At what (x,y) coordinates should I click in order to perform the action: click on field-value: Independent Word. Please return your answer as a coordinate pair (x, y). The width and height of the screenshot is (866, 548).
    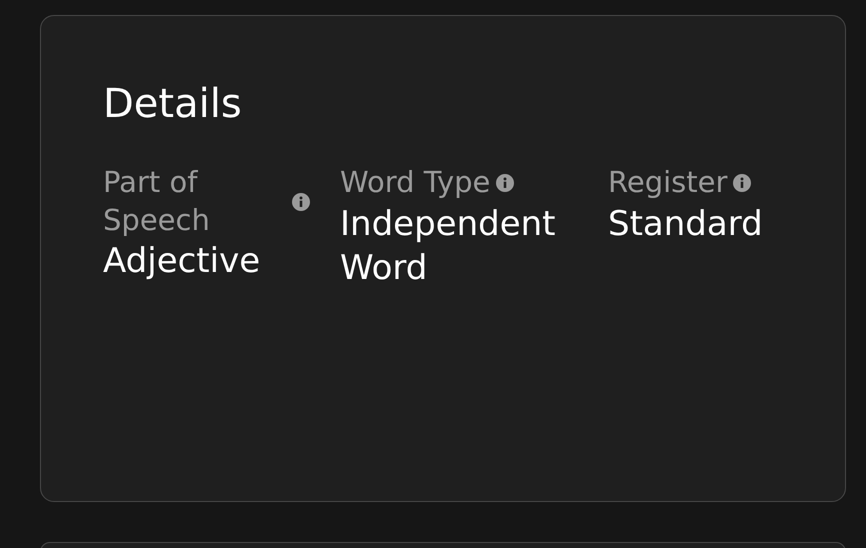
    Looking at the image, I should click on (448, 246).